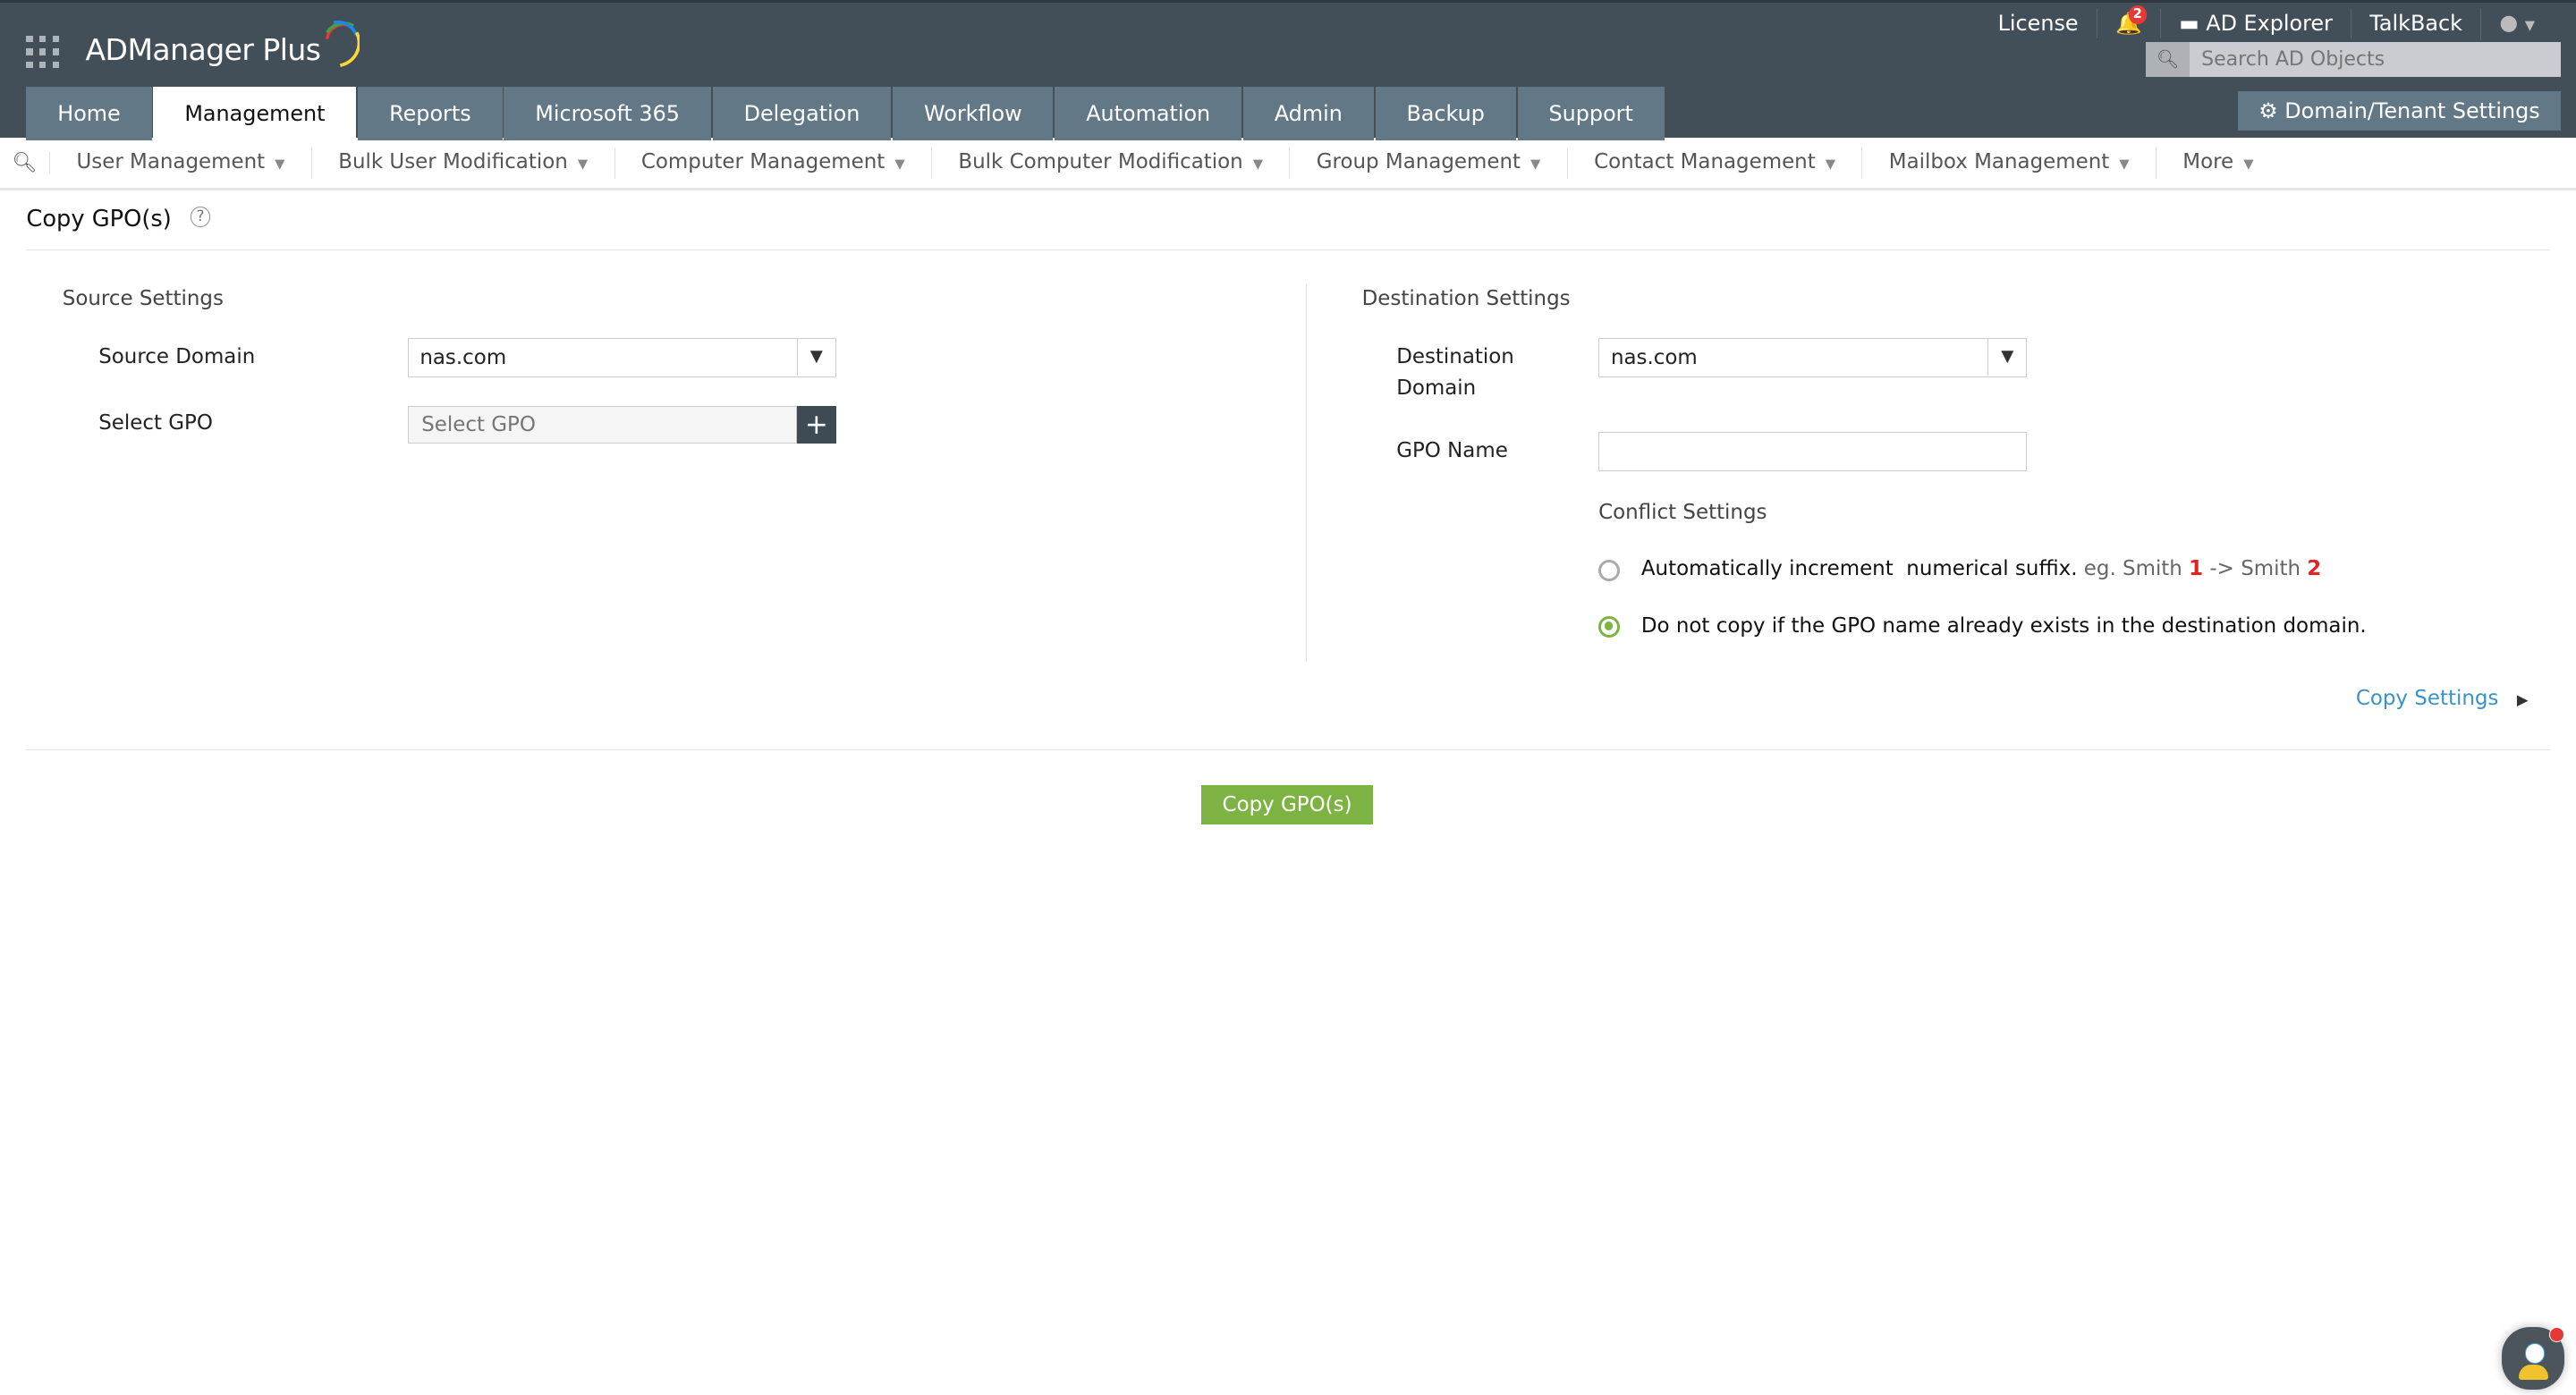 Image resolution: width=2576 pixels, height=1395 pixels. What do you see at coordinates (1287, 804) in the screenshot?
I see `copy-gpo-button: Copy GPO(s)` at bounding box center [1287, 804].